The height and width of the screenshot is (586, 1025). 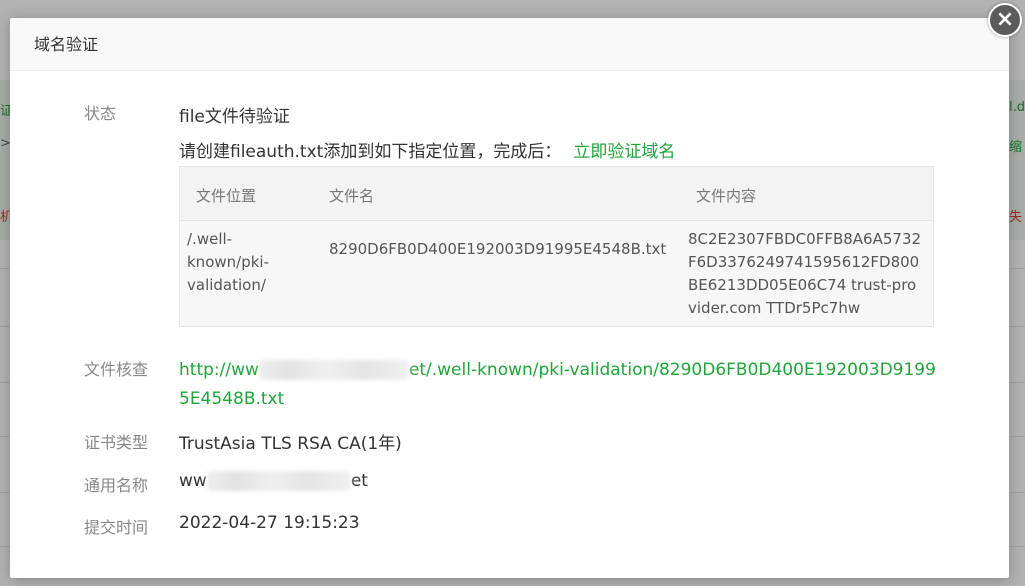 What do you see at coordinates (359, 481) in the screenshot?
I see `common-name-suffix: et` at bounding box center [359, 481].